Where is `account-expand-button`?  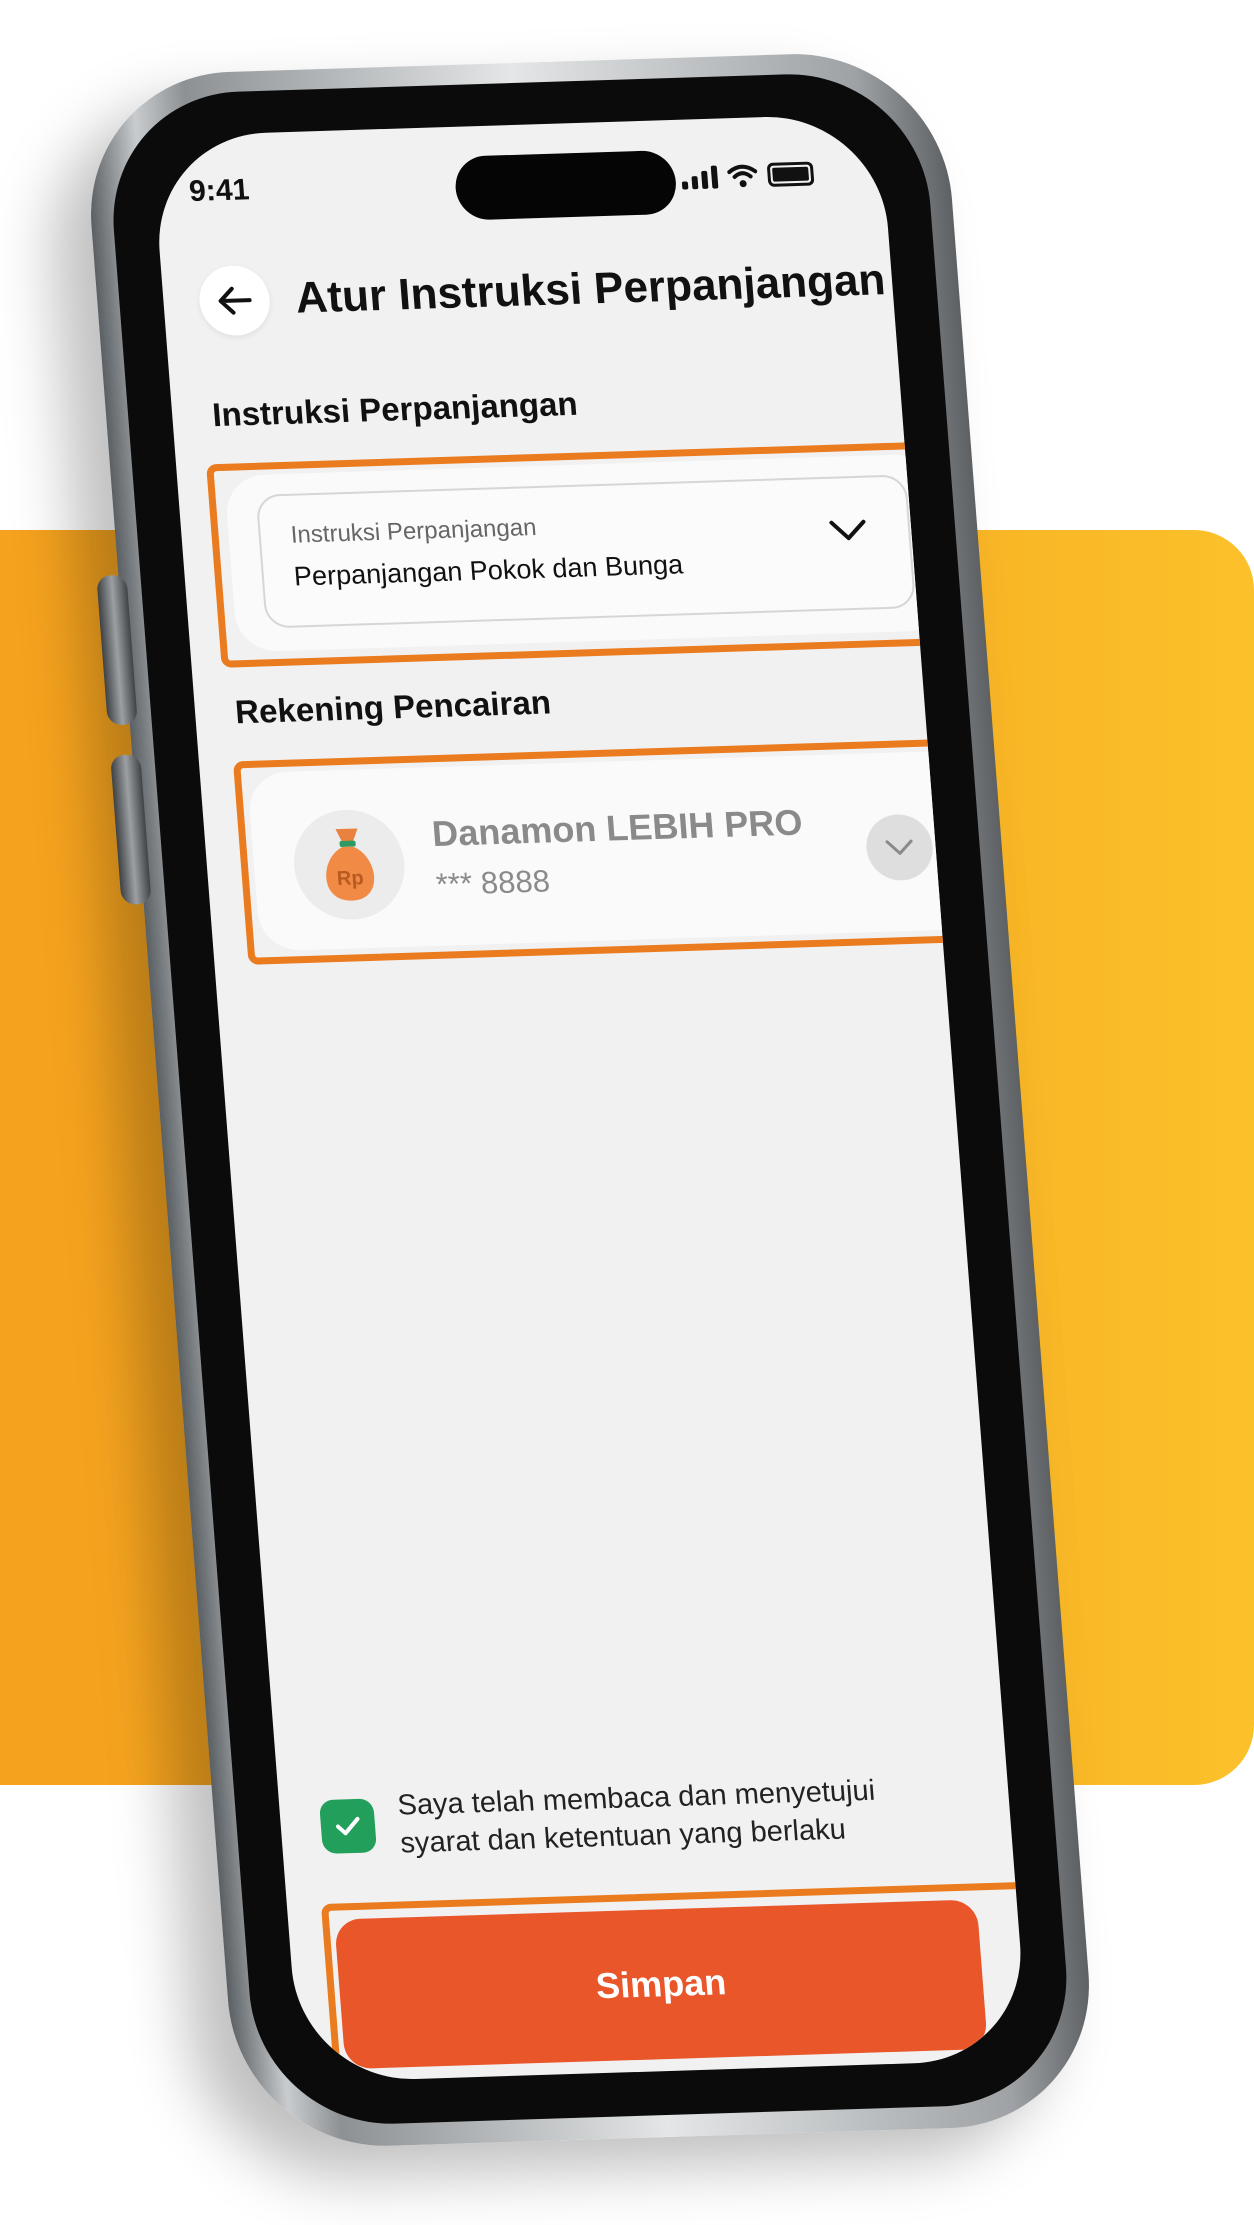 account-expand-button is located at coordinates (899, 847).